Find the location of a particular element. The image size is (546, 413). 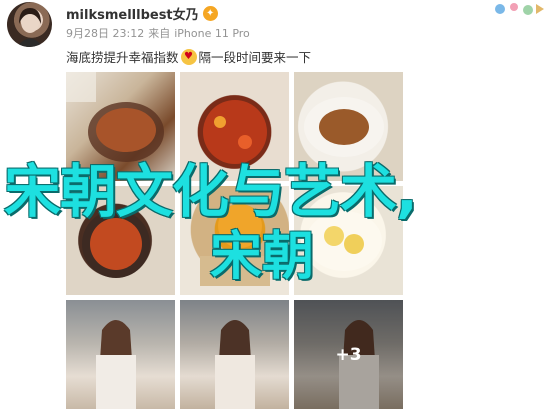

more-photos-overlay: +3 is located at coordinates (348, 354).